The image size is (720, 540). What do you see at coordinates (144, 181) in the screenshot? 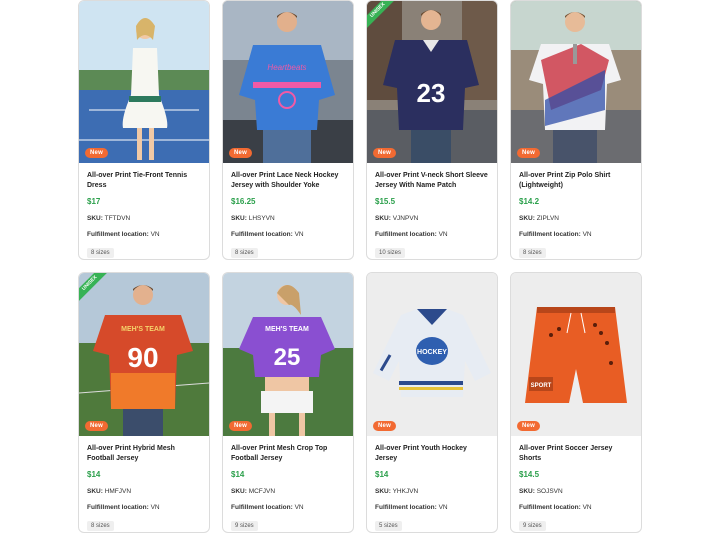
I see `product-title: All-over Print Tie-Front Tennis Dress` at bounding box center [144, 181].